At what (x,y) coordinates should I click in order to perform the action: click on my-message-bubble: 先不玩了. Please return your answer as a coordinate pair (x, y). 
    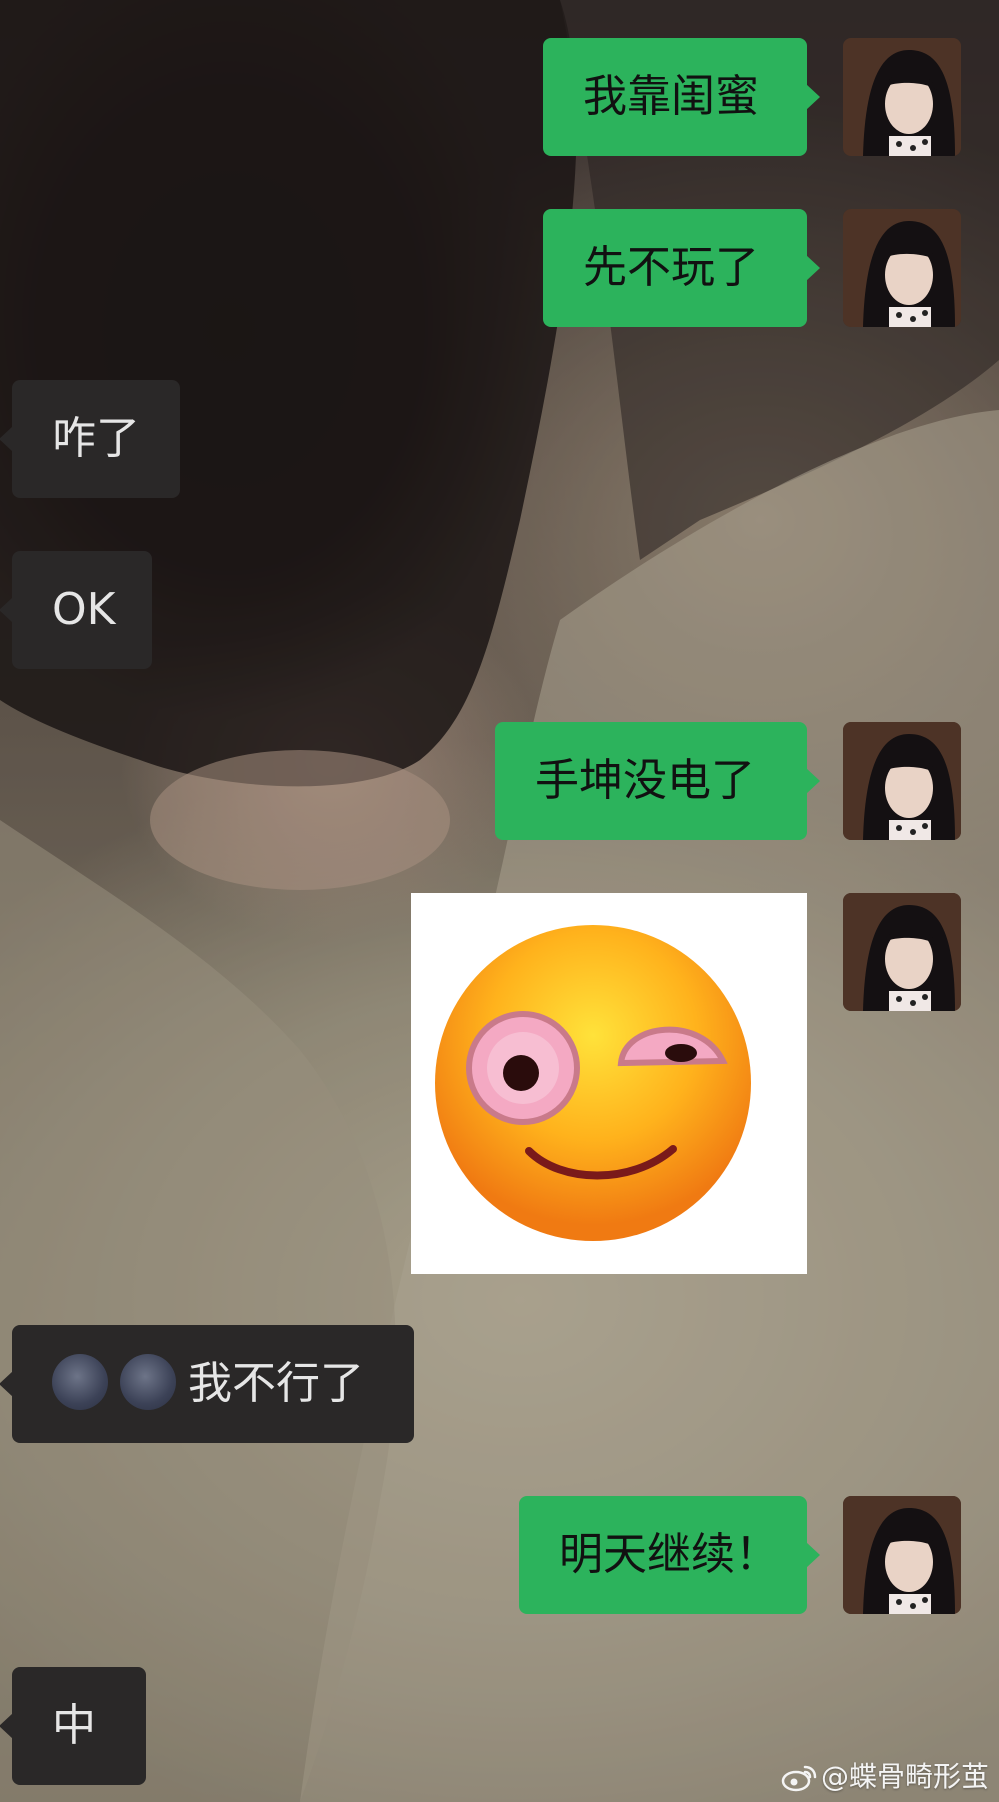
    Looking at the image, I should click on (681, 268).